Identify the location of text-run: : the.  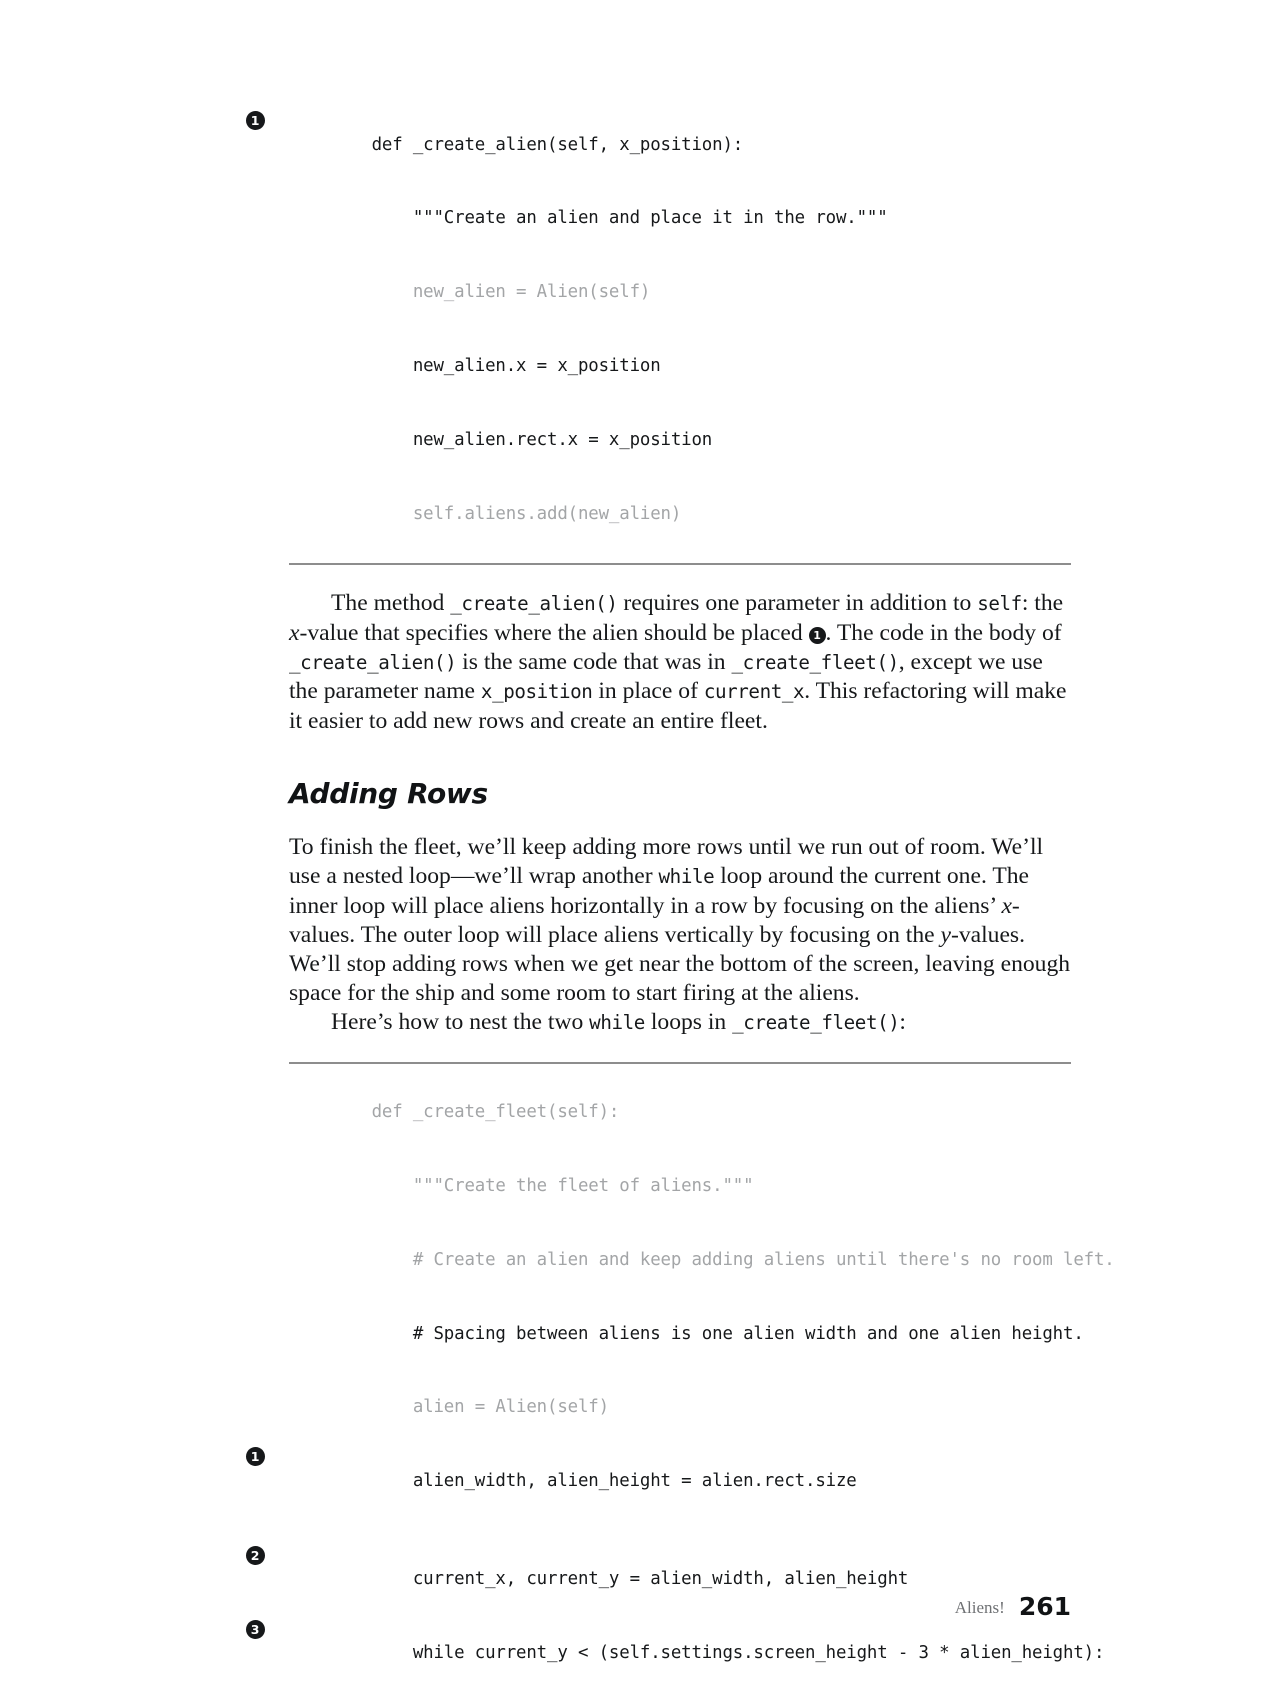
(1042, 602).